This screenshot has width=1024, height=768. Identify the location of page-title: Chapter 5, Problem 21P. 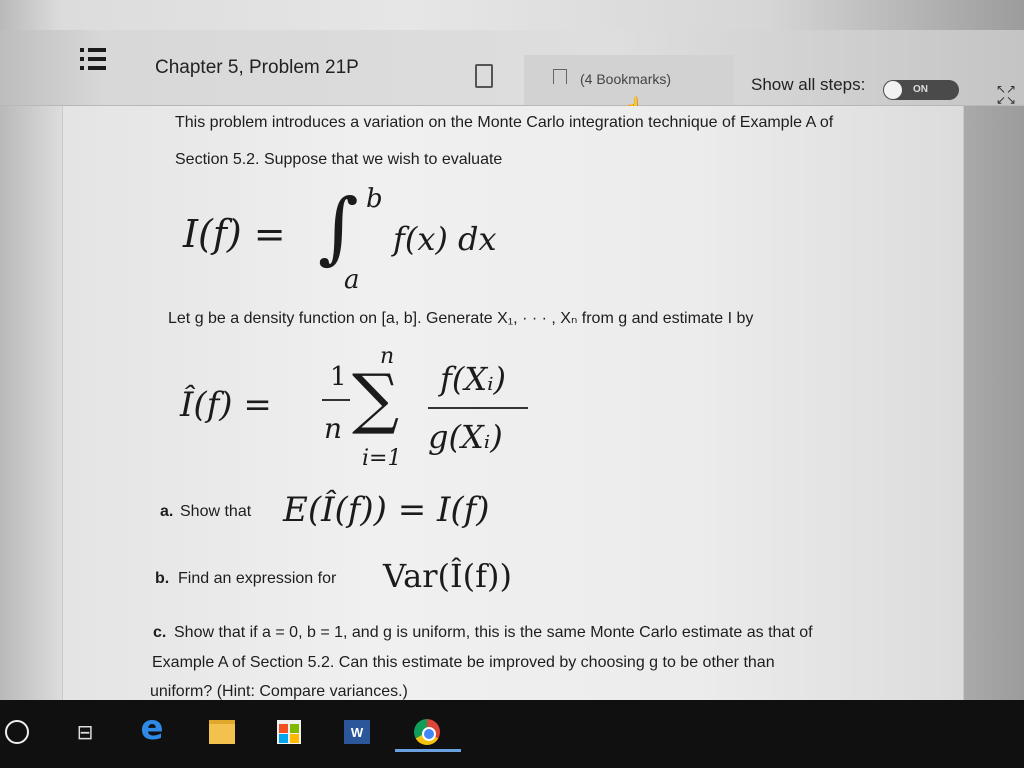
(257, 67).